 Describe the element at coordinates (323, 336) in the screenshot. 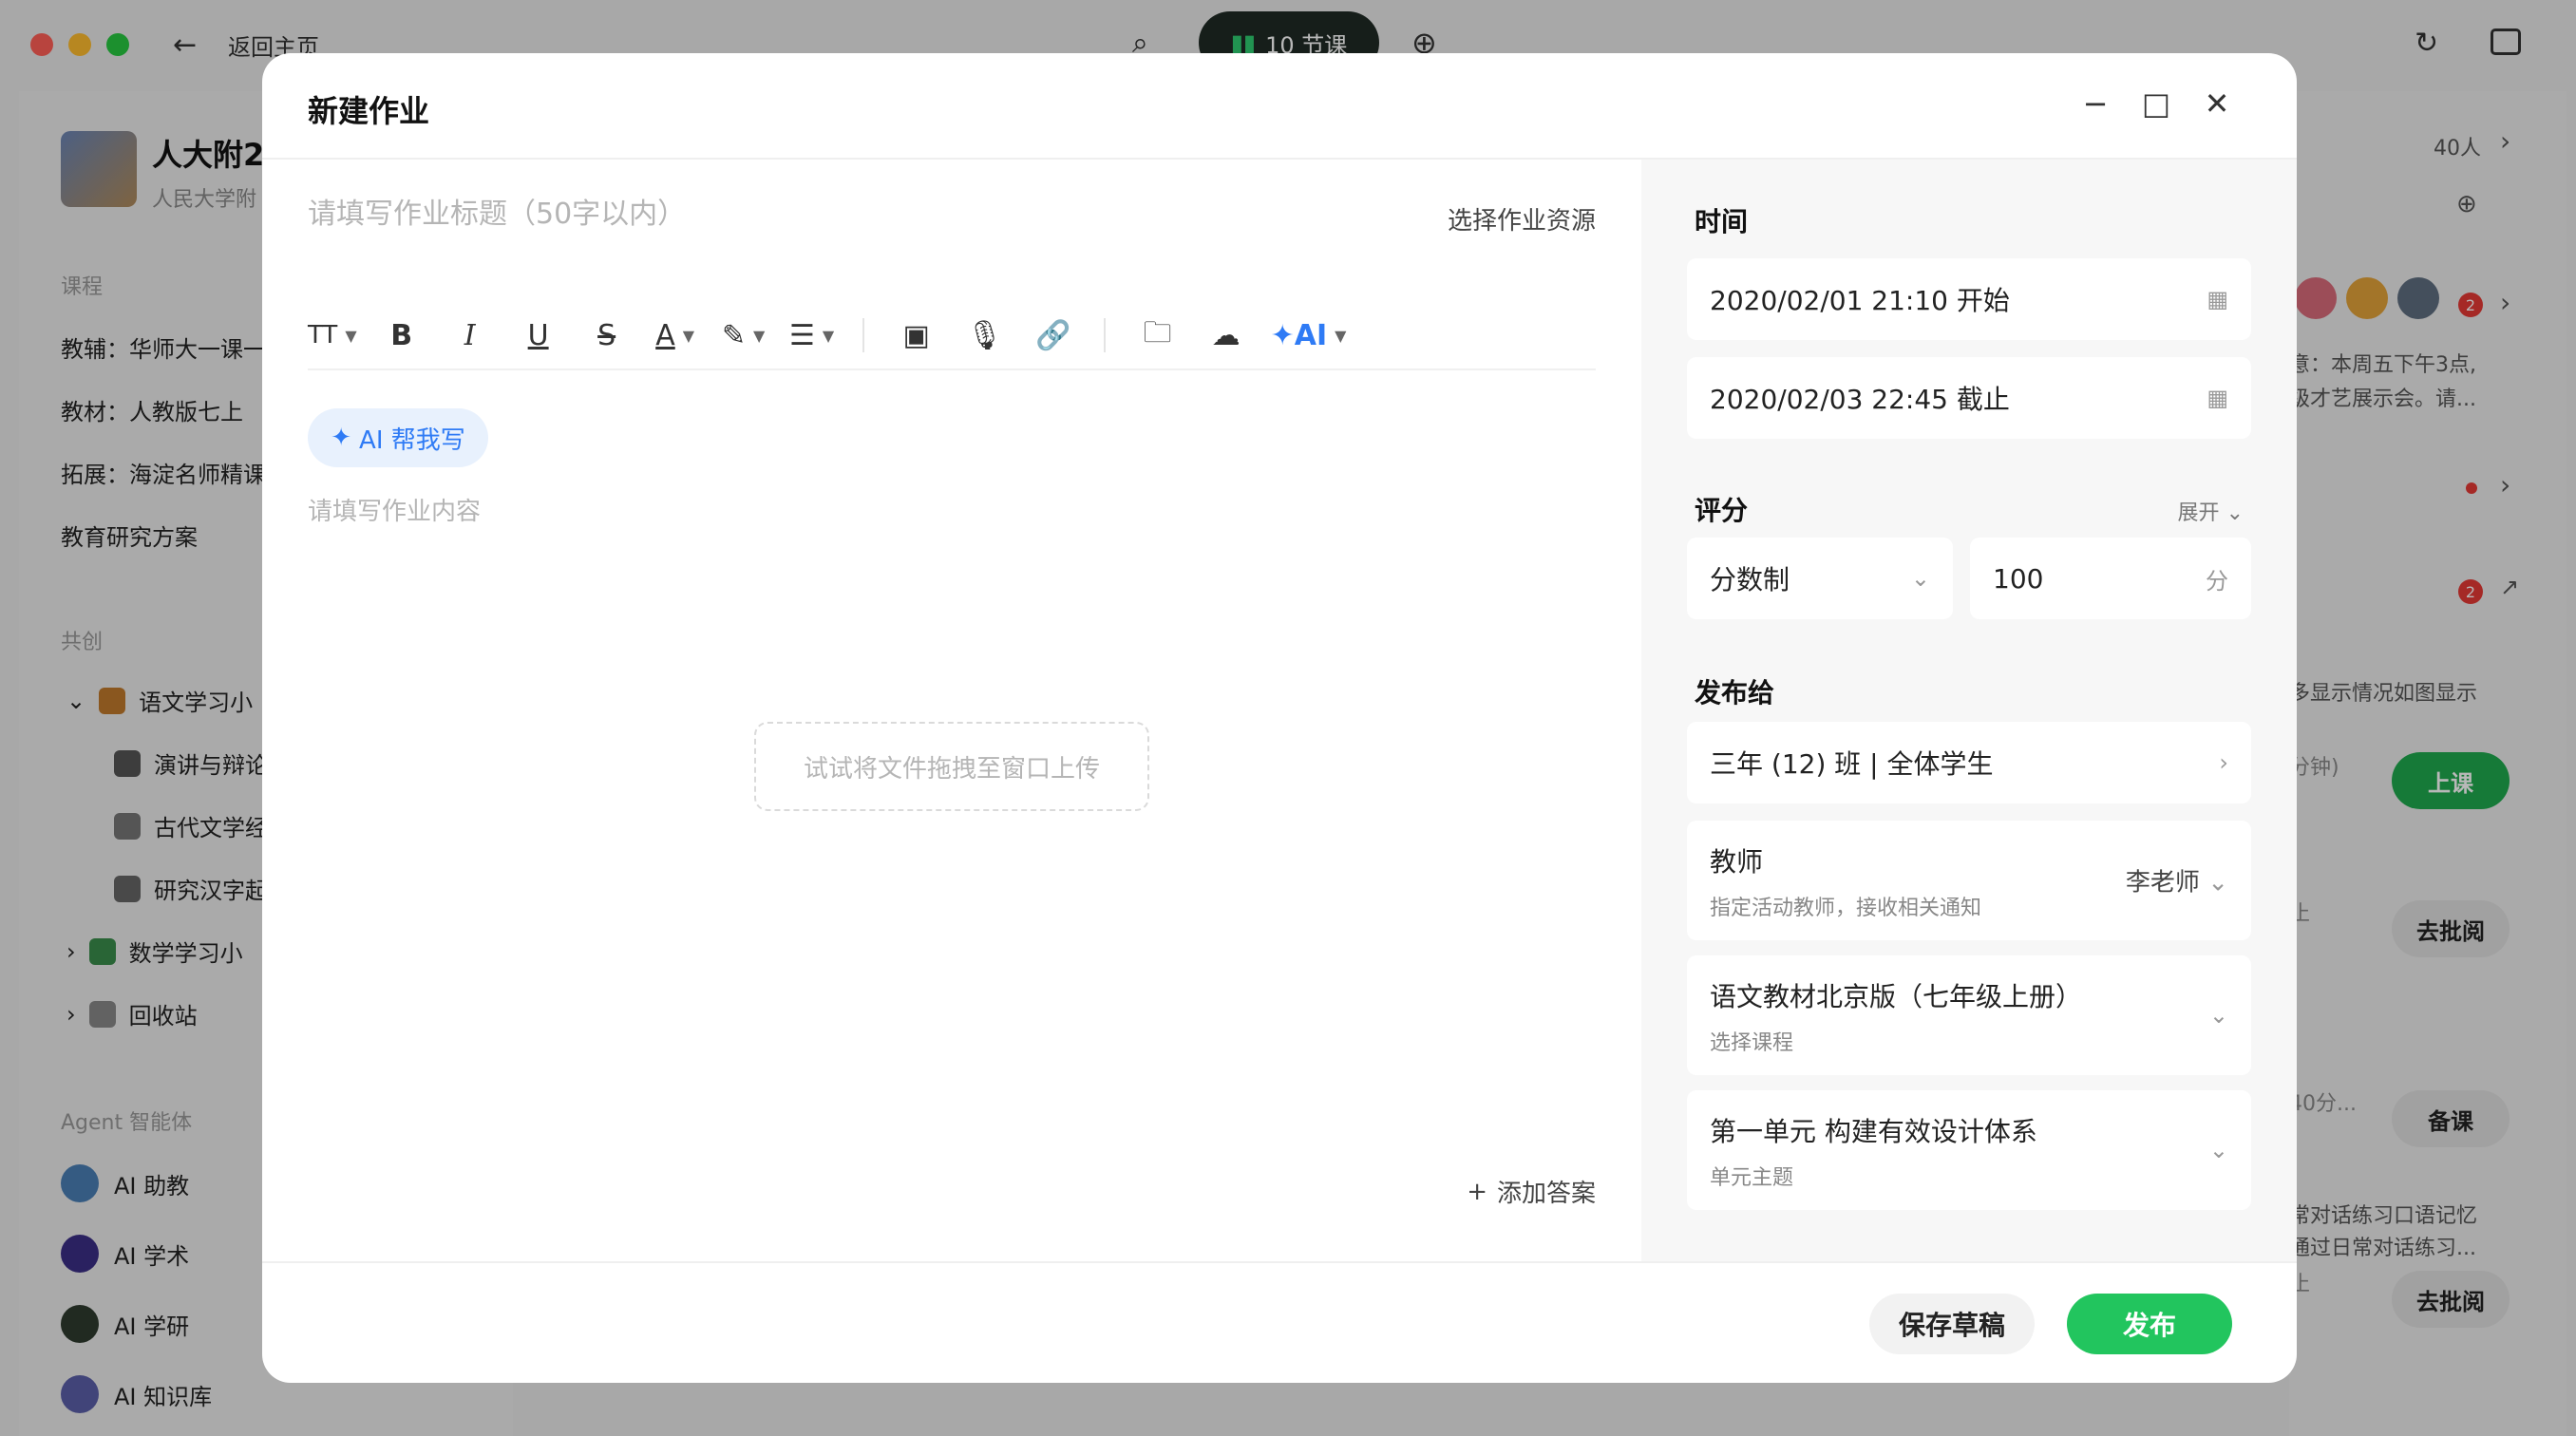

I see `text-size-icon: TT` at that location.